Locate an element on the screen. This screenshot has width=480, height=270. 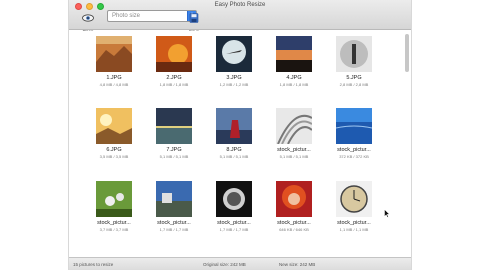
photo-item: 1.JPG 4,8 MB / 4,8 MB is located at coordinates (114, 61).